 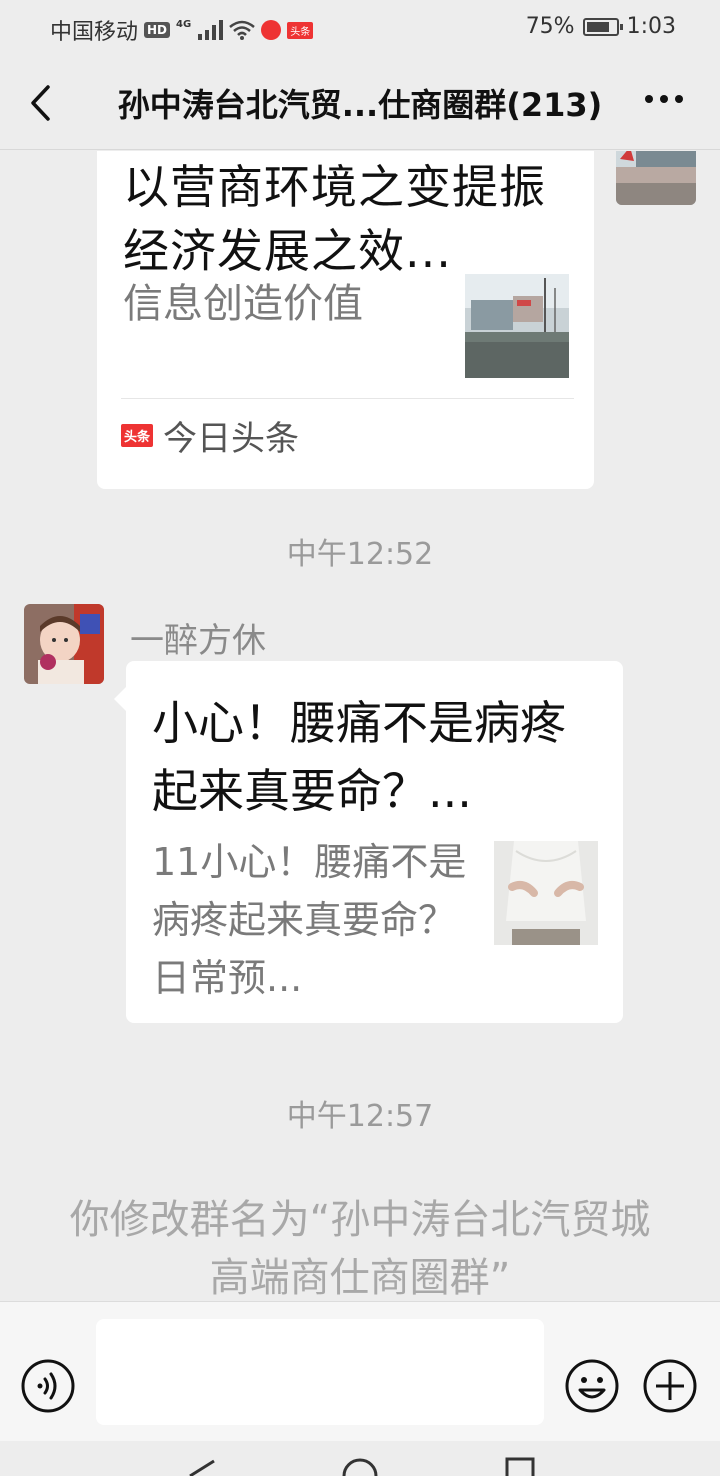 I want to click on link-card-source: 头条 今日头条, so click(x=210, y=435).